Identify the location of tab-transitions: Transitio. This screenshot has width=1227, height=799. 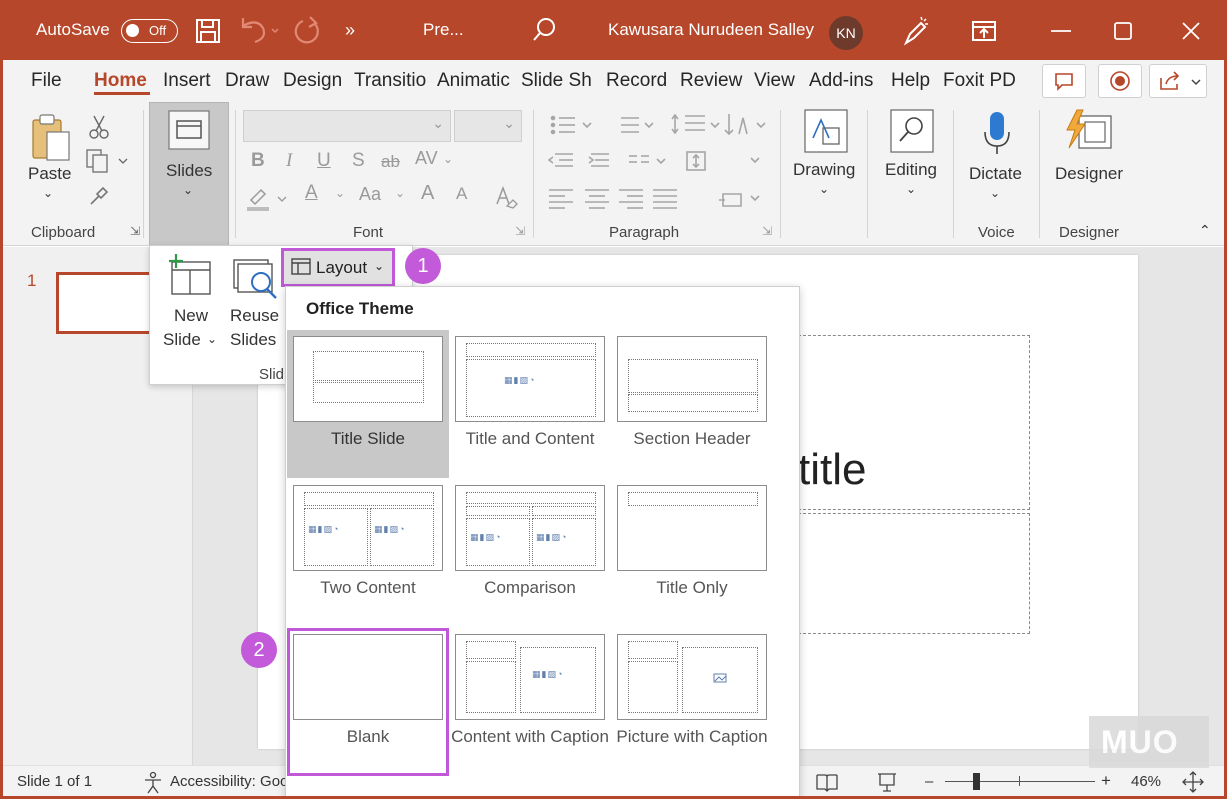
(390, 81).